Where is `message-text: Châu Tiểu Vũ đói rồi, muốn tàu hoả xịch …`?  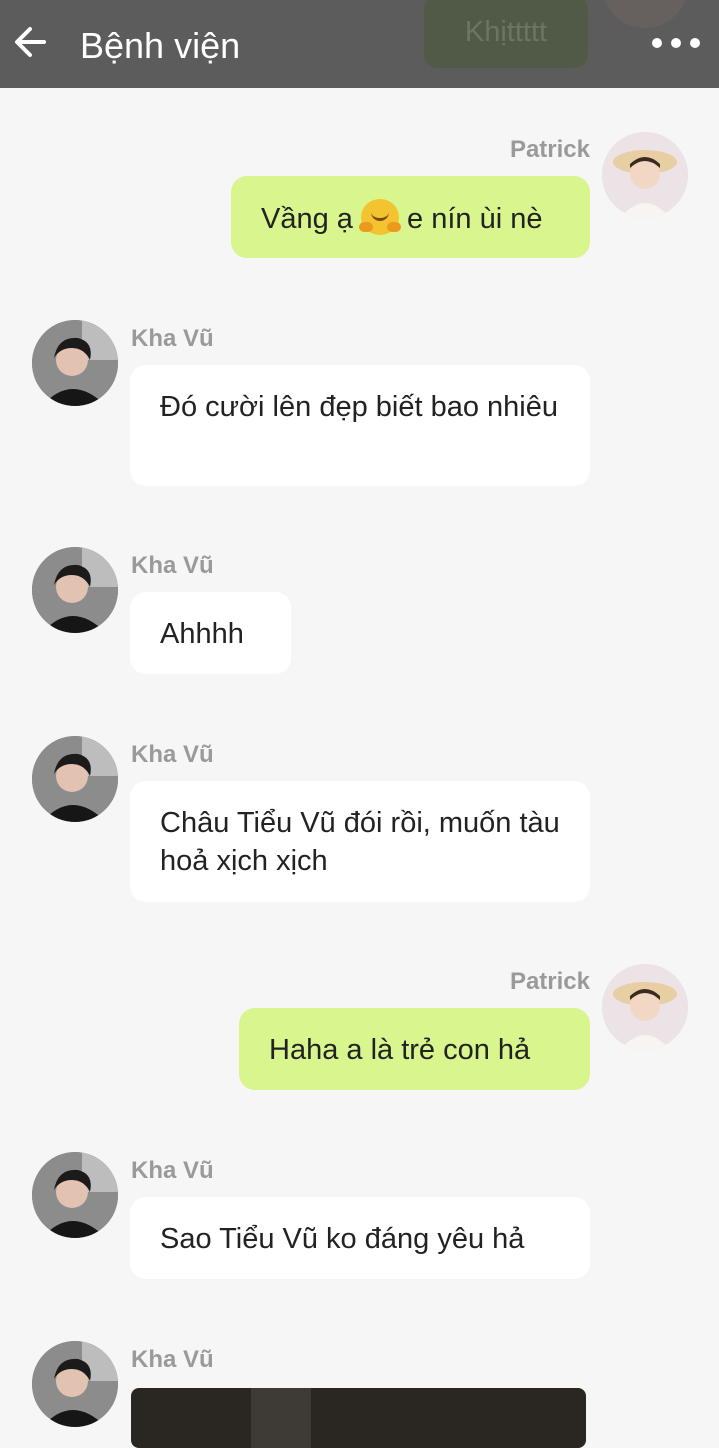 message-text: Châu Tiểu Vũ đói rồi, muốn tàu hoả xịch … is located at coordinates (360, 842).